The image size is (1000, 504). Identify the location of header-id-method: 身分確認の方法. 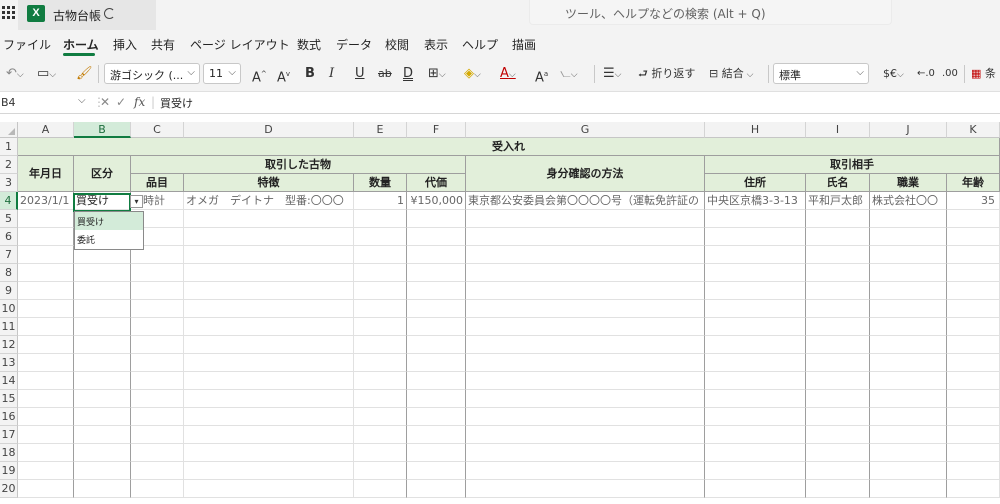
(585, 174).